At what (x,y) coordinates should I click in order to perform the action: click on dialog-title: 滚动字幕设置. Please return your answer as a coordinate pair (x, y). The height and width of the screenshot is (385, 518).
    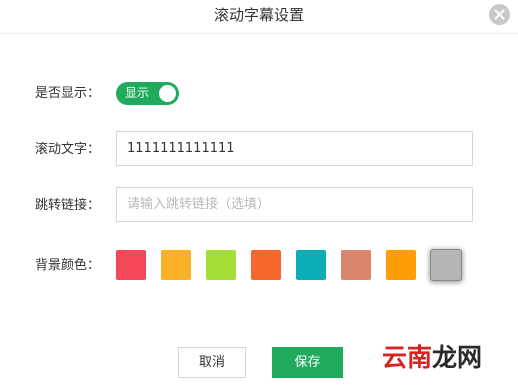
    Looking at the image, I should click on (258, 15).